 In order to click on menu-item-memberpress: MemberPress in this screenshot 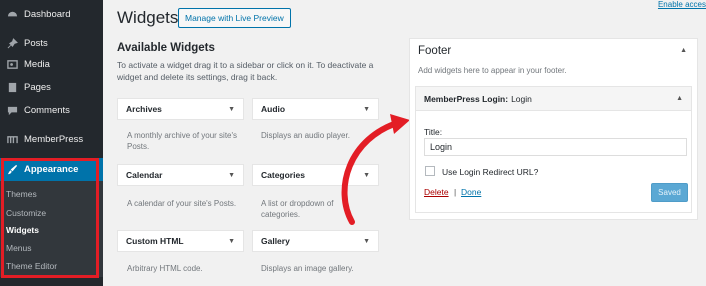, I will do `click(51, 139)`.